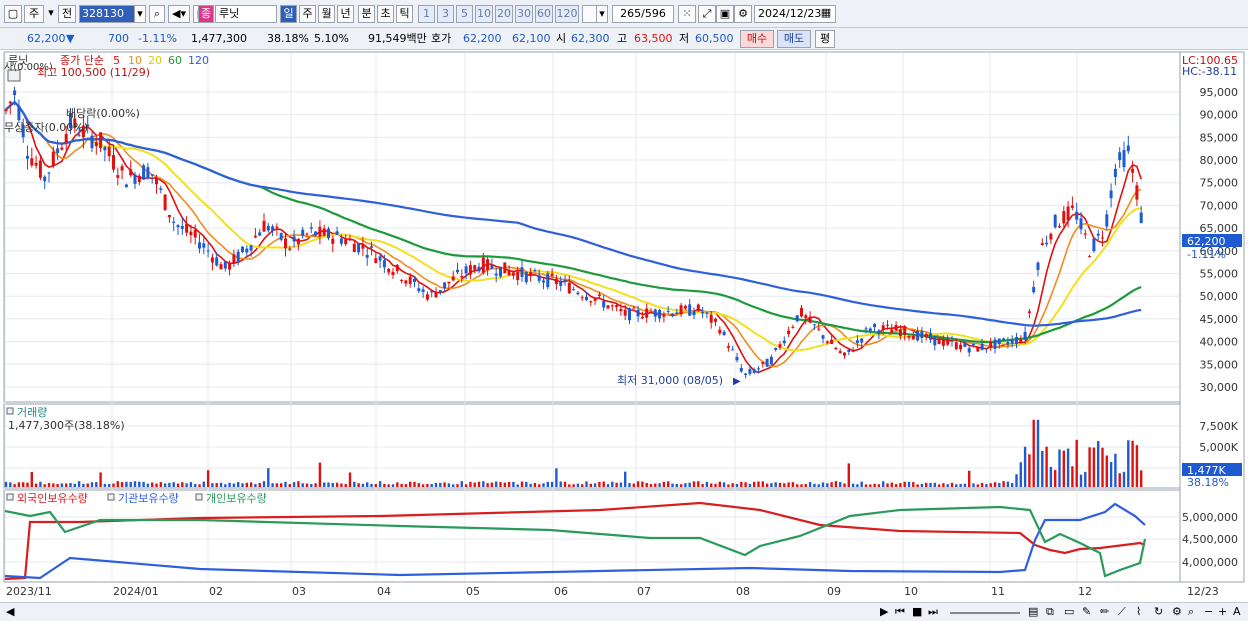 This screenshot has height=621, width=1248. What do you see at coordinates (307, 14) in the screenshot?
I see `period-week: 주` at bounding box center [307, 14].